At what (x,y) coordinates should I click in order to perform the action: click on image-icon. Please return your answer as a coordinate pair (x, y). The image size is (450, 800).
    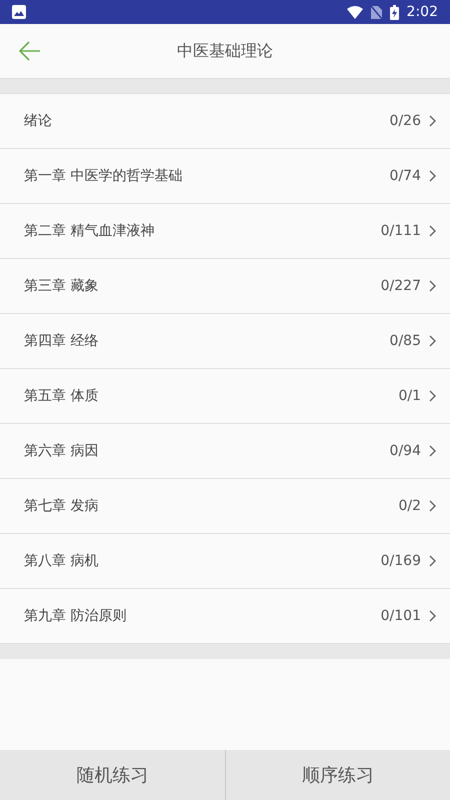
    Looking at the image, I should click on (19, 12).